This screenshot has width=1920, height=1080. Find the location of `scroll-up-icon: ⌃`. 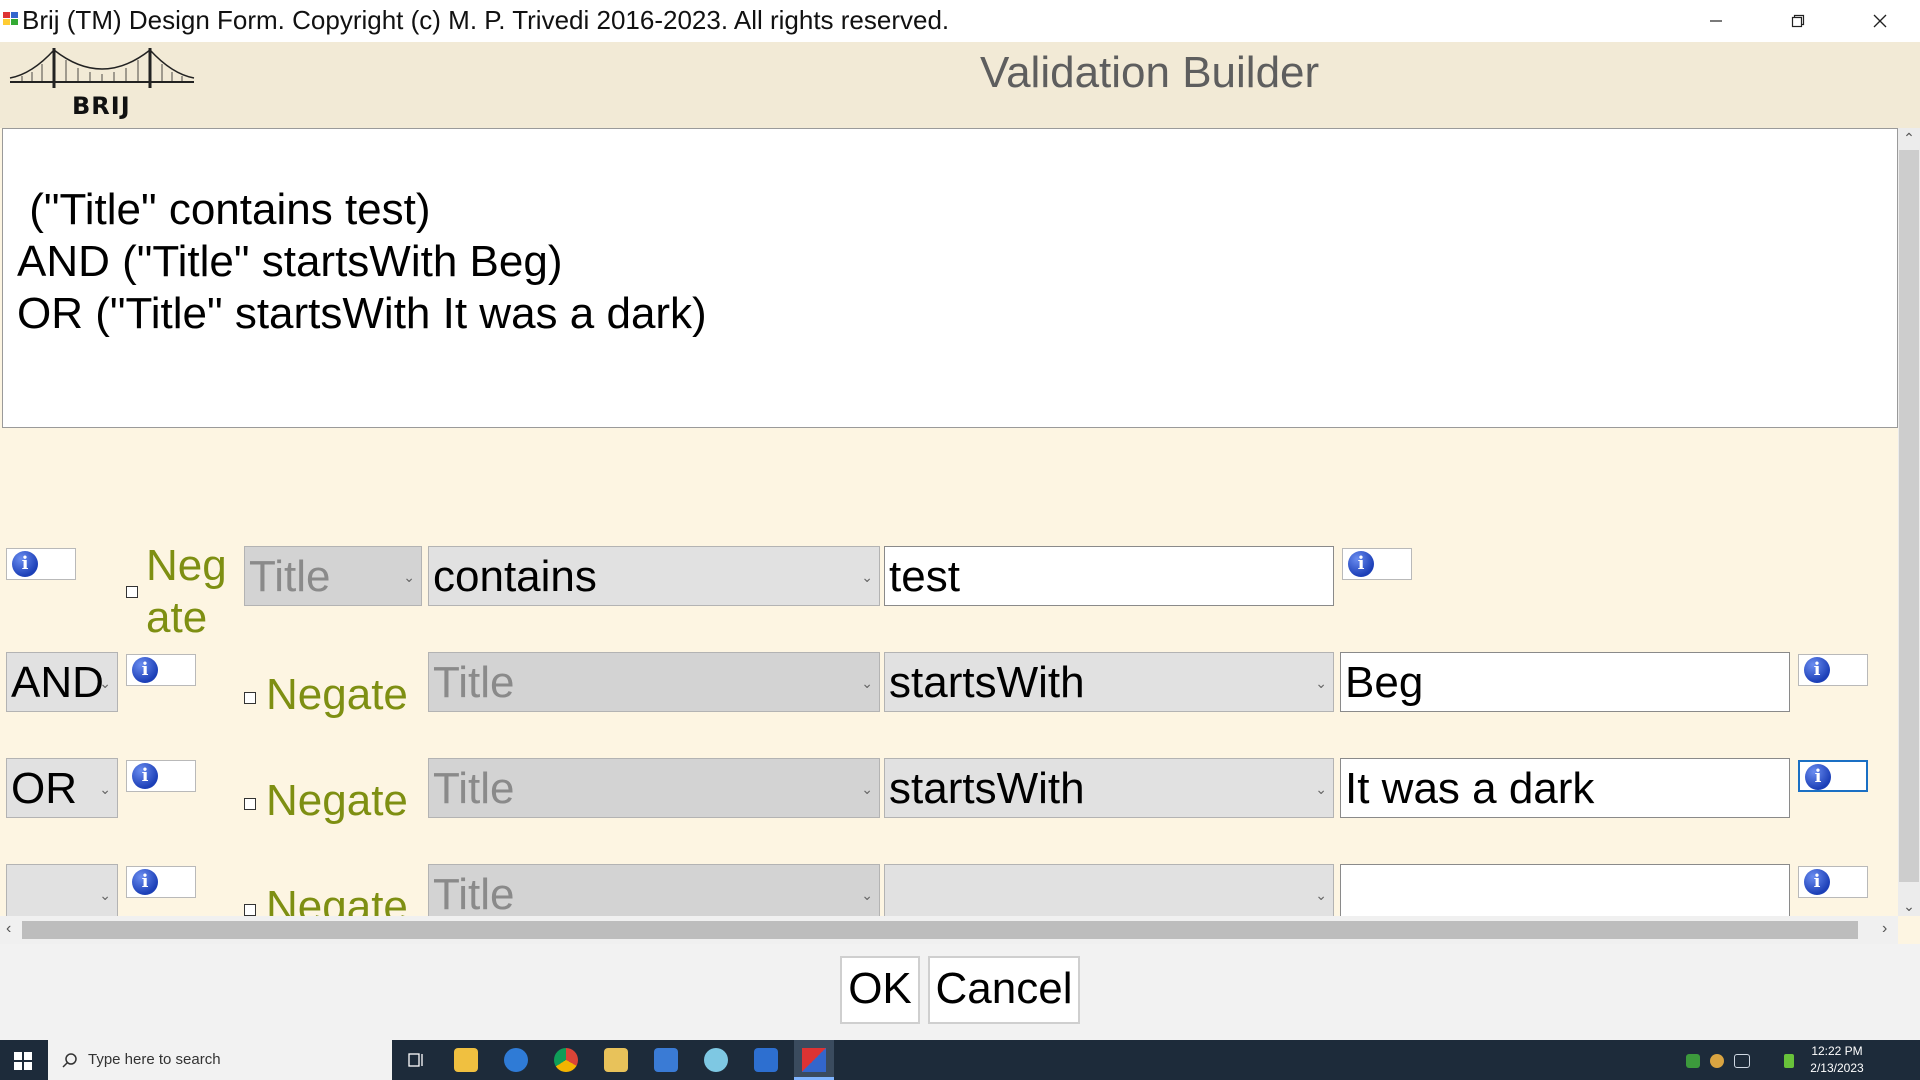

scroll-up-icon: ⌃ is located at coordinates (1909, 138).